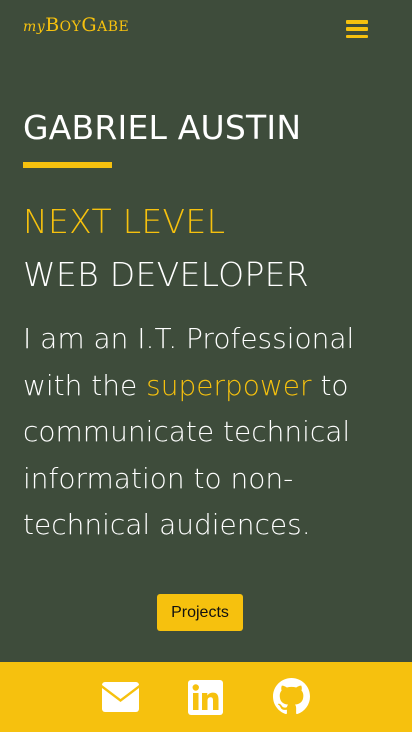  I want to click on logo-letter-b: B, so click(52, 25).